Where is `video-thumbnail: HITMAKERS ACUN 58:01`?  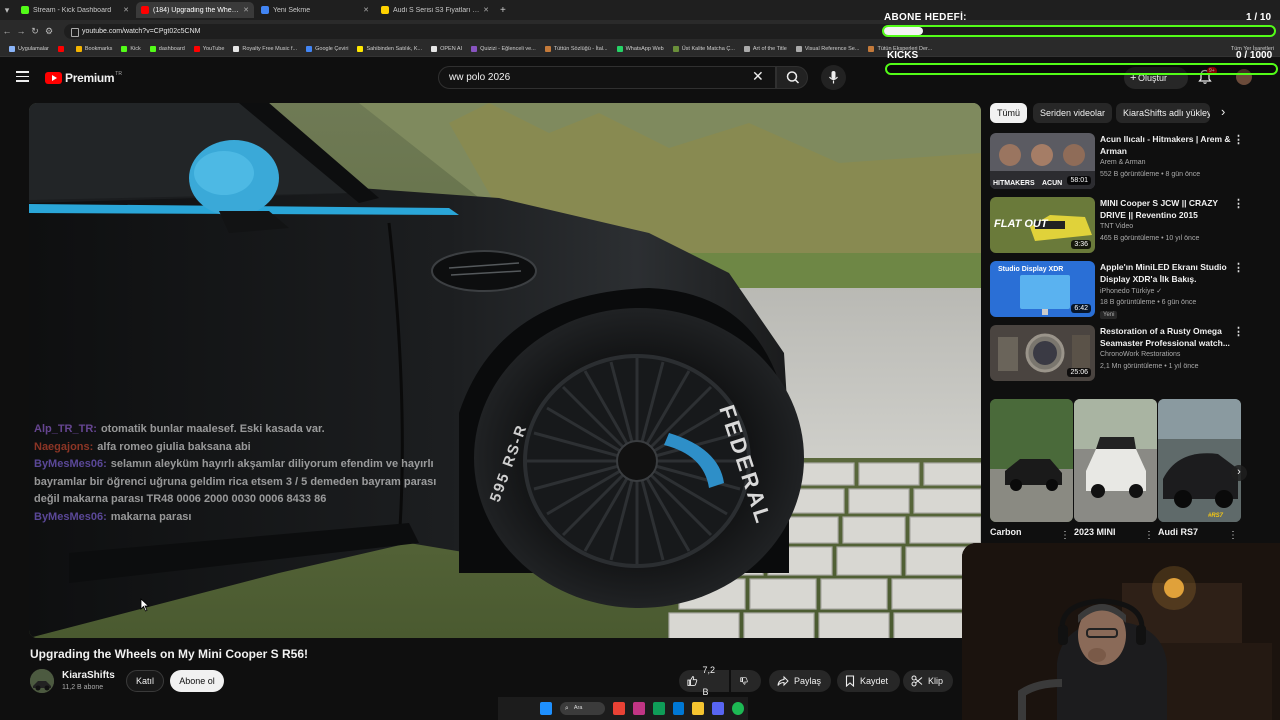 video-thumbnail: HITMAKERS ACUN 58:01 is located at coordinates (1042, 161).